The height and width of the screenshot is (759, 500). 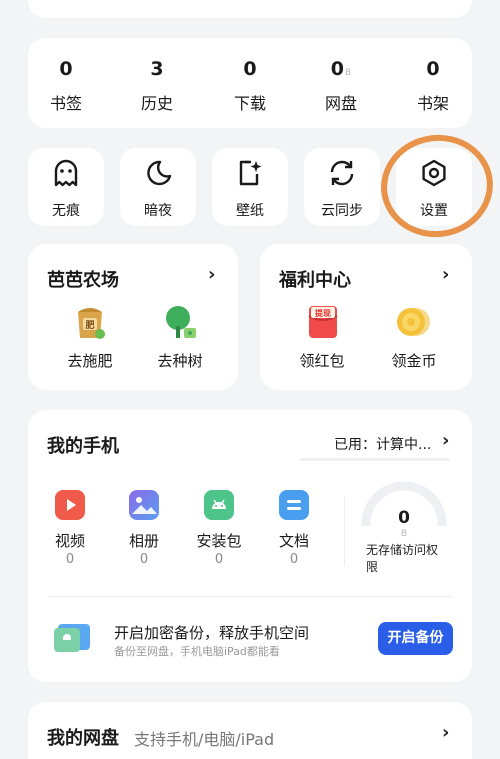 I want to click on storage-unit: B, so click(x=404, y=534).